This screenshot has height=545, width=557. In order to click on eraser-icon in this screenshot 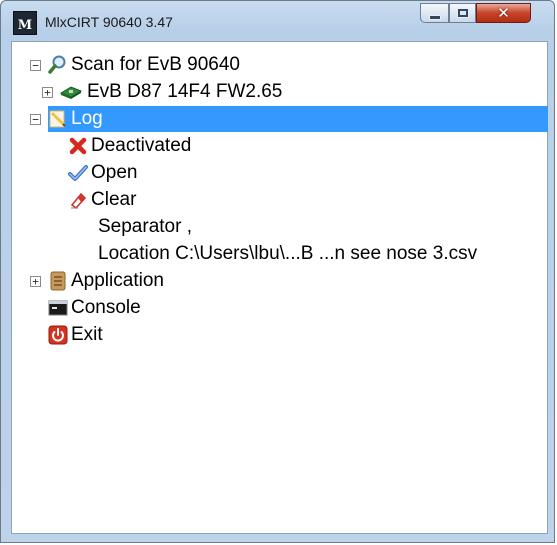, I will do `click(78, 200)`.